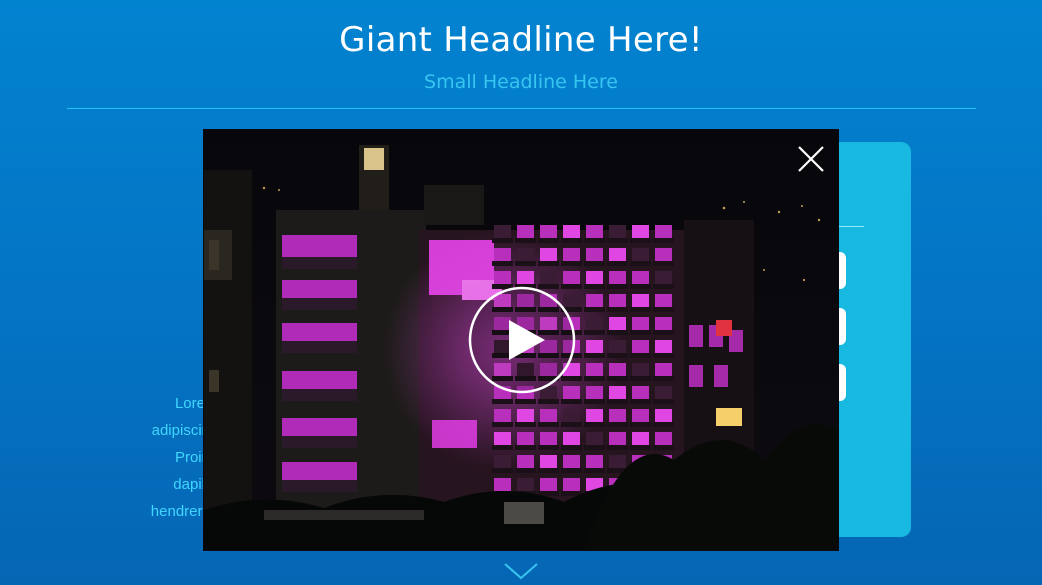 The height and width of the screenshot is (585, 1042). I want to click on small-headline: Small Headline Here, so click(521, 82).